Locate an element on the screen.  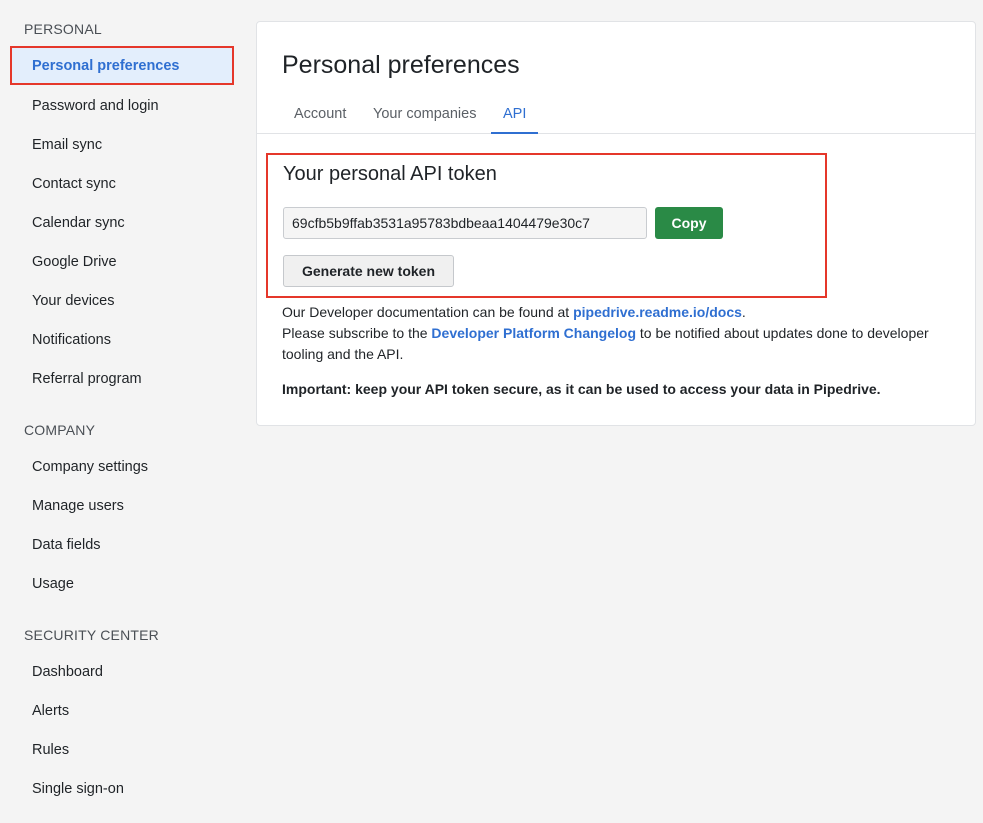
page-title: Personal preferences is located at coordinates (401, 65).